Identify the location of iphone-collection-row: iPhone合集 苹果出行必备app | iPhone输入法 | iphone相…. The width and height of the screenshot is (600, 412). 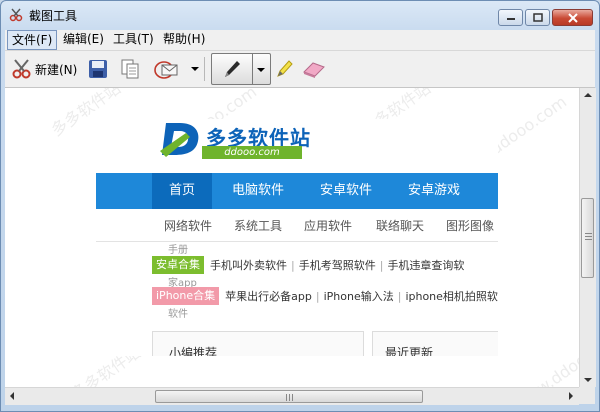
(325, 296).